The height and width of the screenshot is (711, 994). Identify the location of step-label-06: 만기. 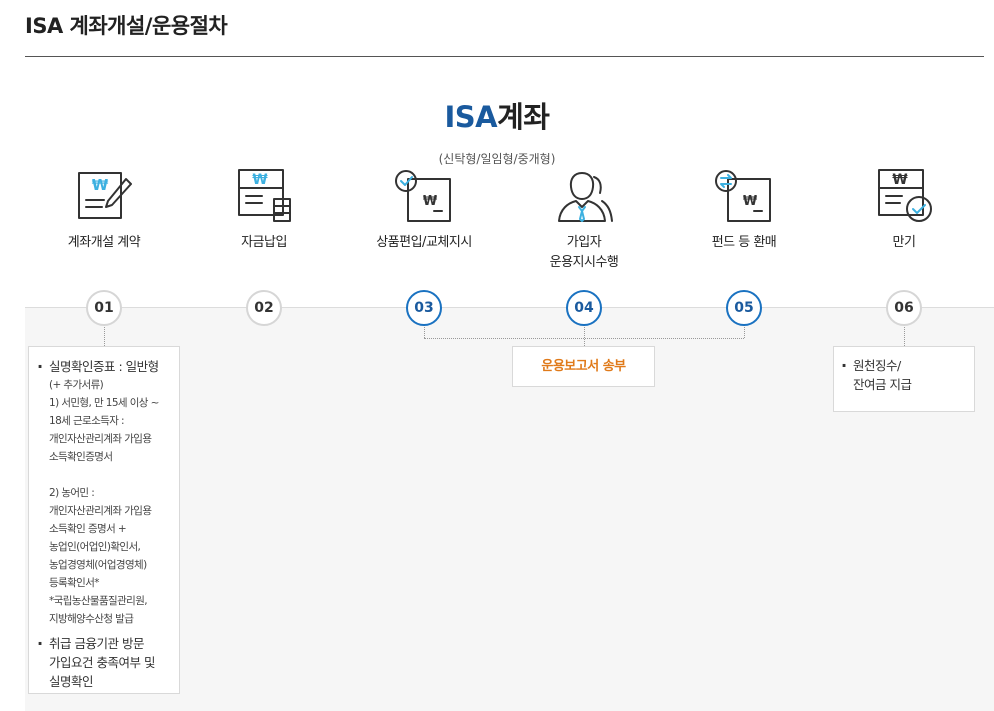
(904, 242).